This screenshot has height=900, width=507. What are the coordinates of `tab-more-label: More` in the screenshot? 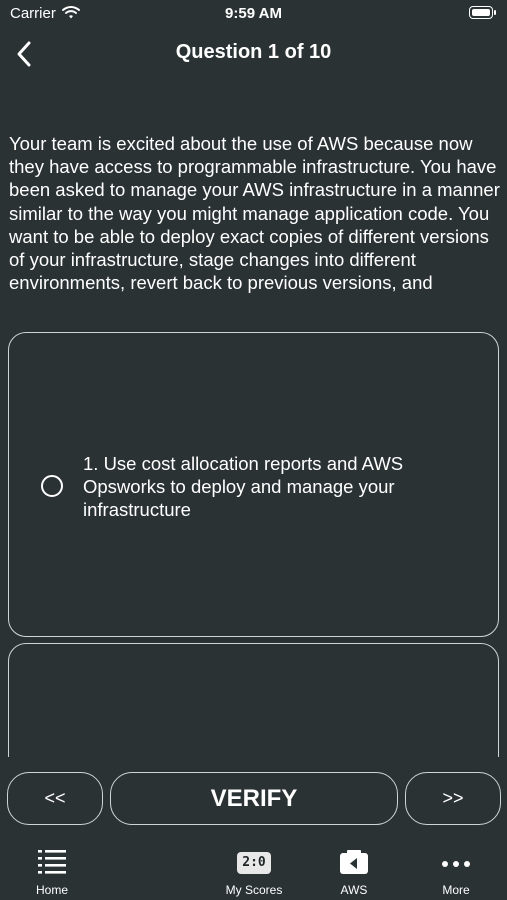 It's located at (456, 890).